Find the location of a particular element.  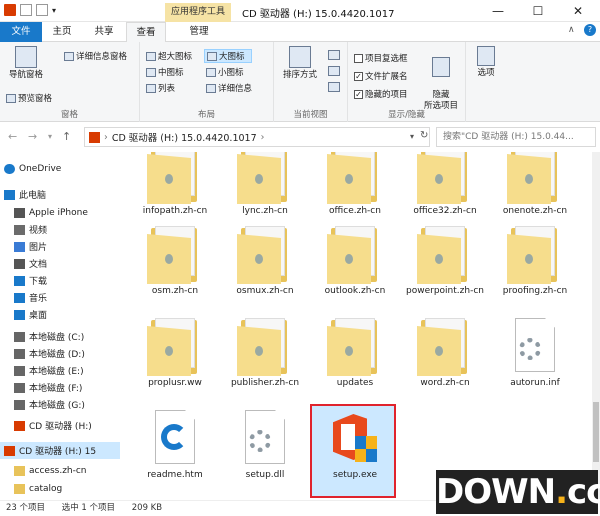

layout-details: 详细信息 is located at coordinates (229, 88).